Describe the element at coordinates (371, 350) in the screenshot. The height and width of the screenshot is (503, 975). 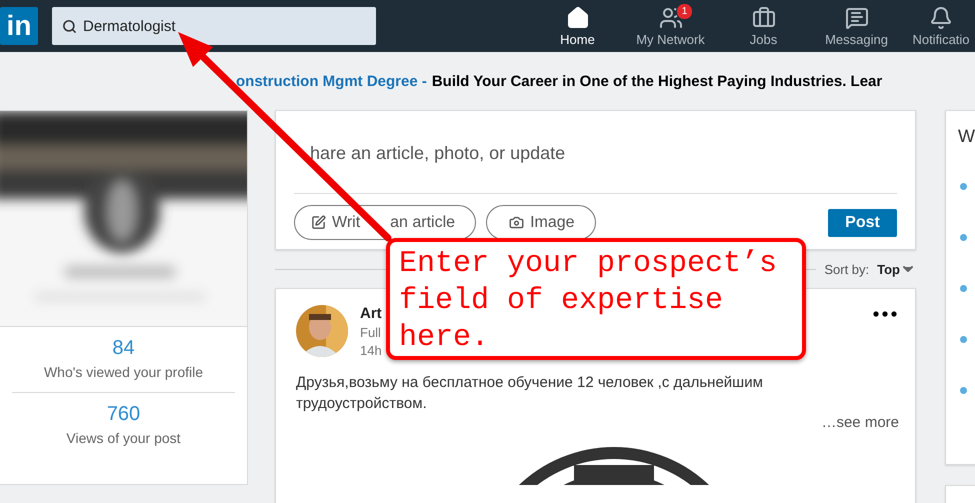
I see `post-time: 14h` at that location.